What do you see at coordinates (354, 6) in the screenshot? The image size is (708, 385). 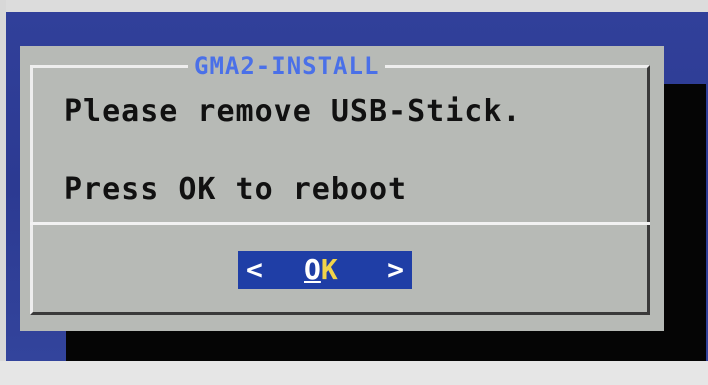 I see `monitor-bezel-top` at bounding box center [354, 6].